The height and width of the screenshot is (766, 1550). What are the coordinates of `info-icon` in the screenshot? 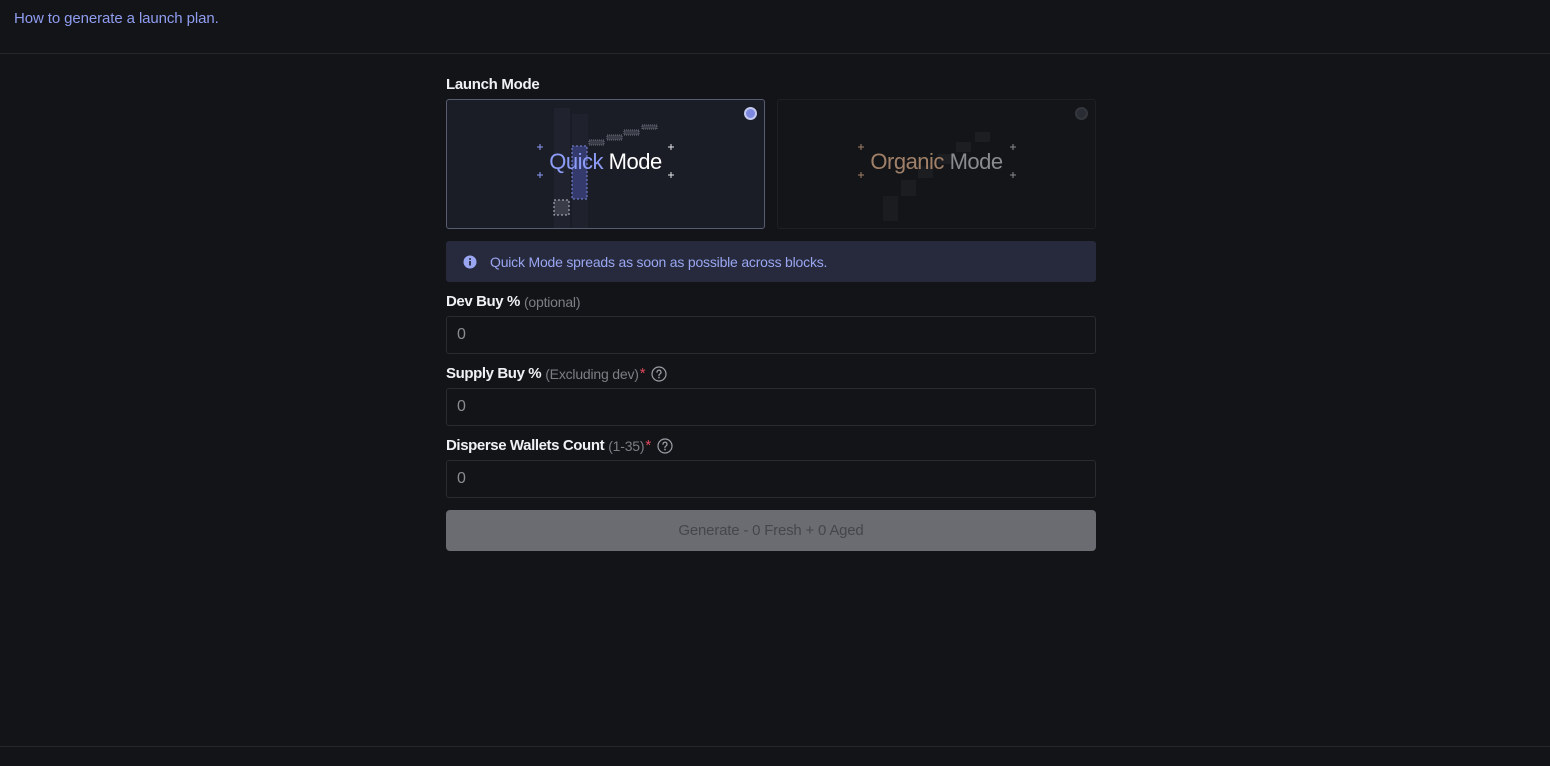 It's located at (470, 261).